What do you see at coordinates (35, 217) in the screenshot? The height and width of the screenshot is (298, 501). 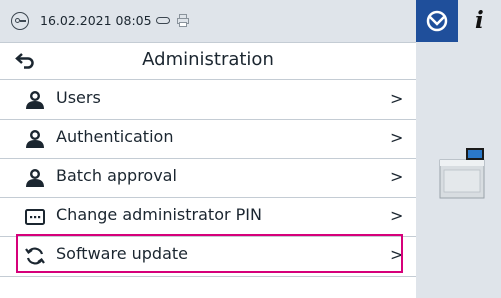 I see `pin-keypad-icon` at bounding box center [35, 217].